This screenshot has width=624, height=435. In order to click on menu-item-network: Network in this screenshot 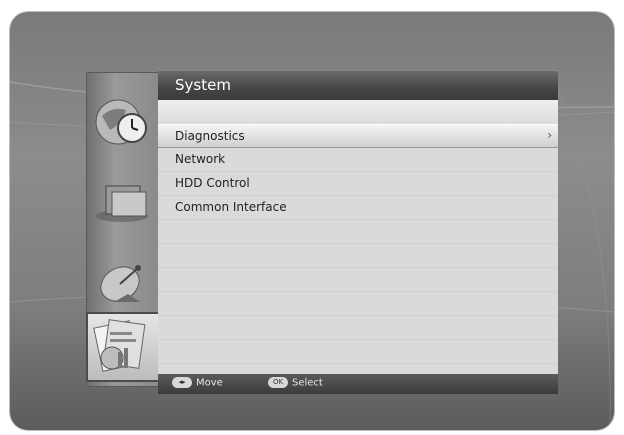, I will do `click(358, 160)`.